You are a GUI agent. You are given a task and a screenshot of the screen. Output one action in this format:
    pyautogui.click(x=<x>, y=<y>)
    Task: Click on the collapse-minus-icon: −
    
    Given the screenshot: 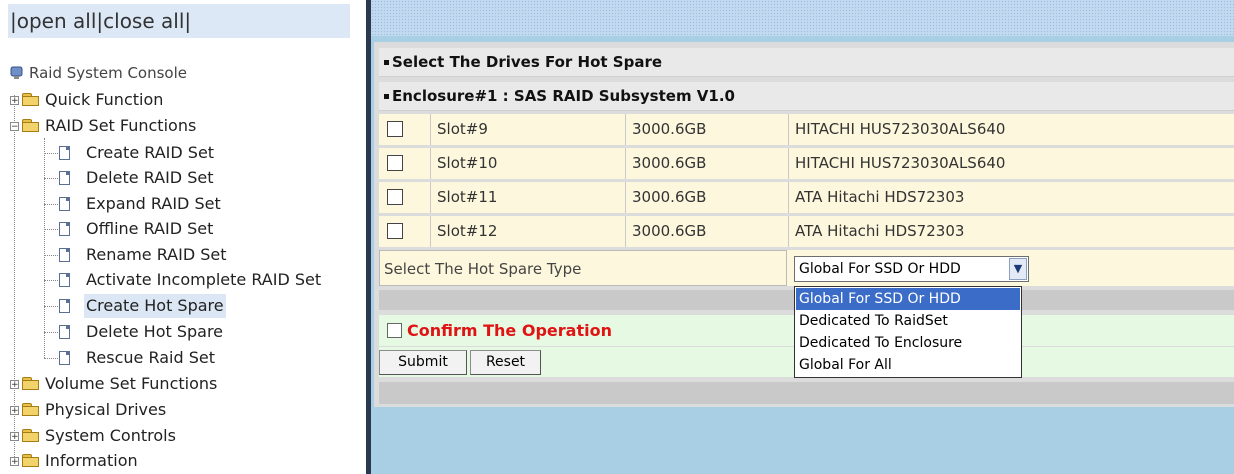 What is the action you would take?
    pyautogui.click(x=14, y=127)
    